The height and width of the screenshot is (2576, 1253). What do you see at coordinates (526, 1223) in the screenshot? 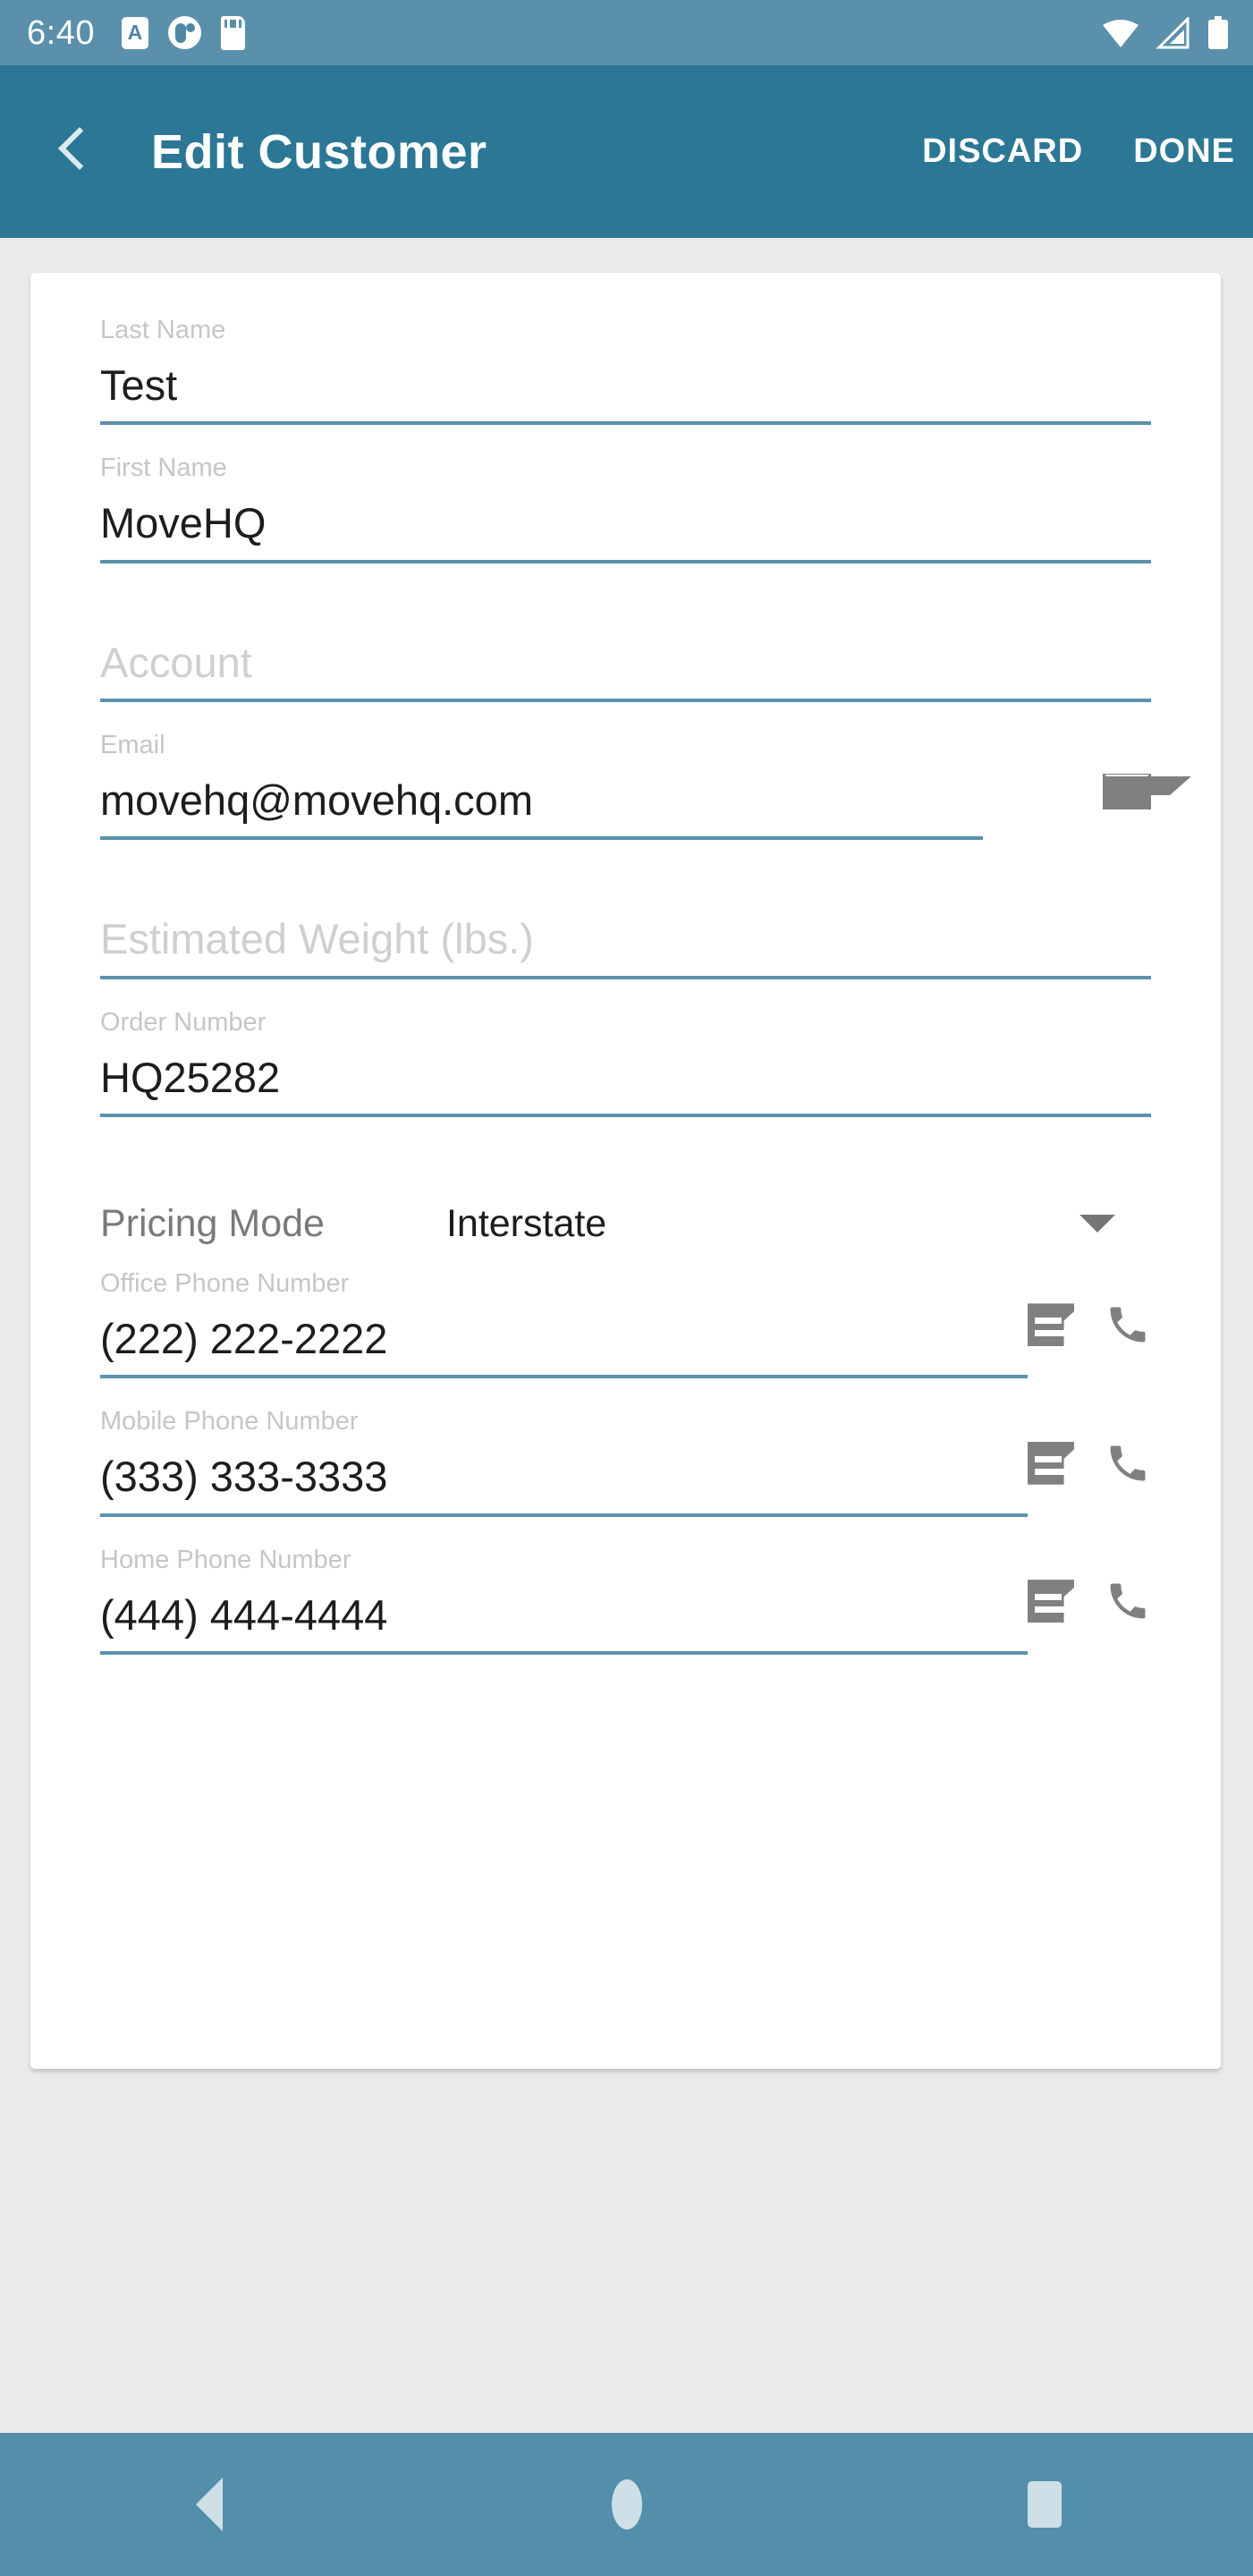
I see `pricing-mode-value: Interstate` at bounding box center [526, 1223].